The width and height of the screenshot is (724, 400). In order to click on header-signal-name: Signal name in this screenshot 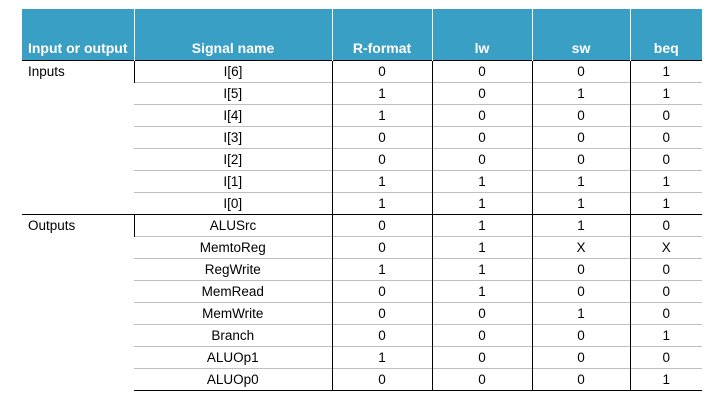, I will do `click(233, 35)`.